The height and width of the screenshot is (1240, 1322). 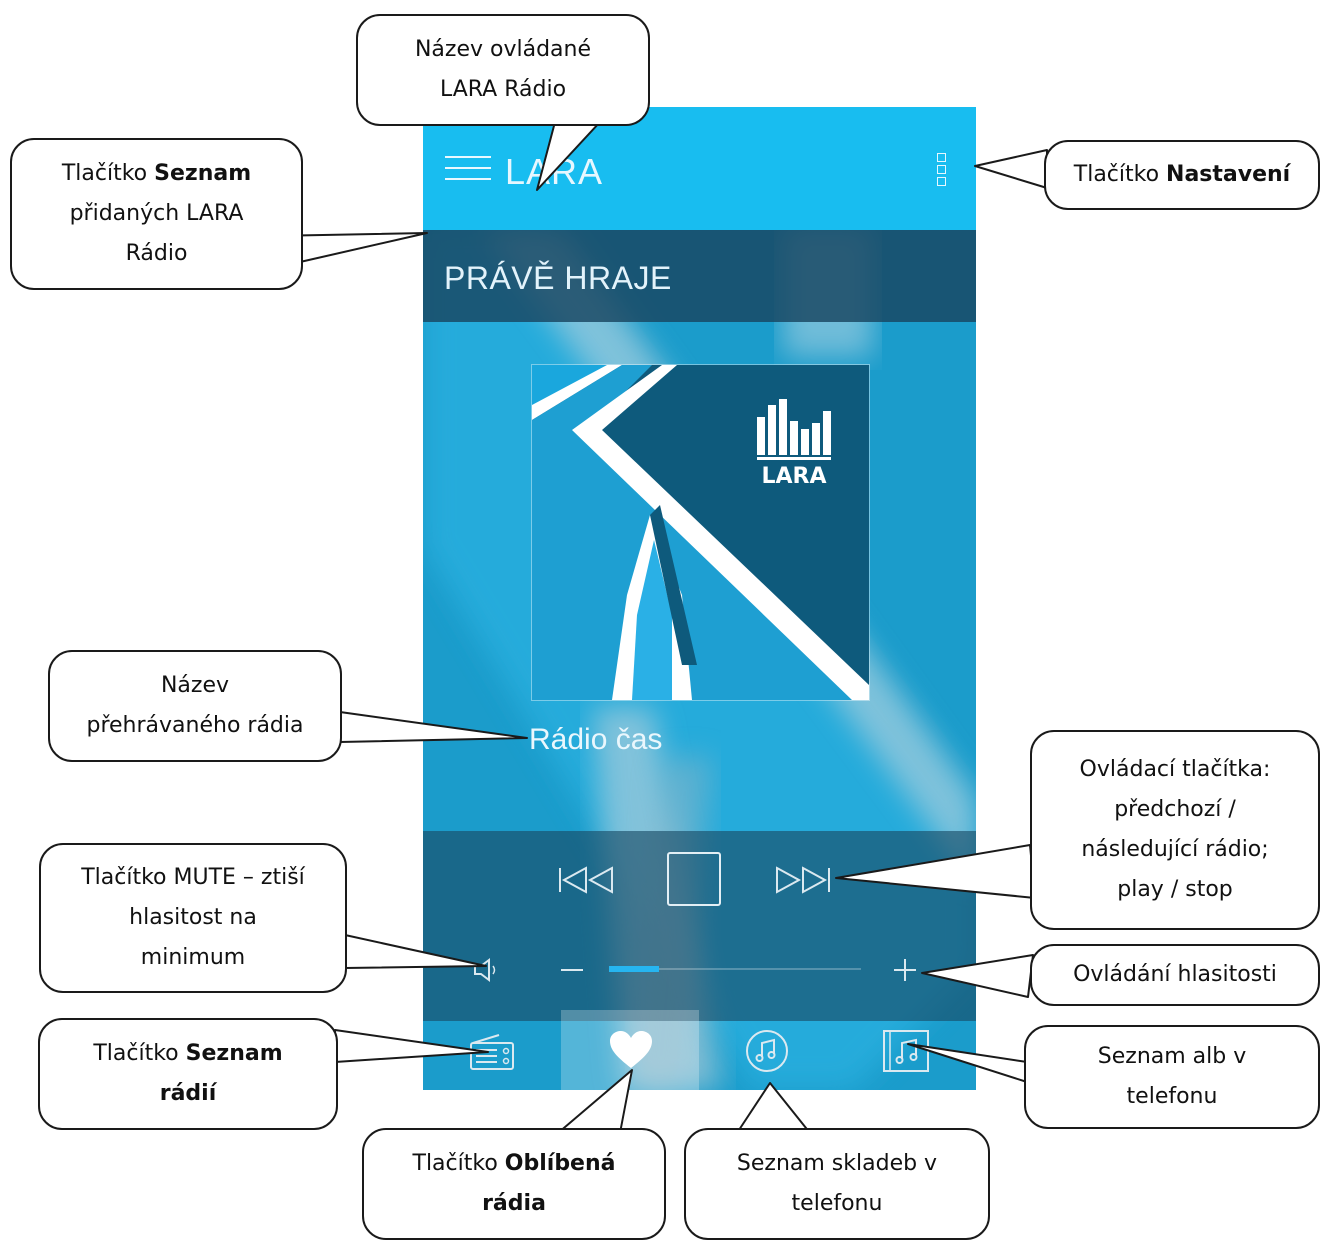 What do you see at coordinates (514, 1184) in the screenshot?
I see `callout-favorites: Tlačítko Oblíbená rádia` at bounding box center [514, 1184].